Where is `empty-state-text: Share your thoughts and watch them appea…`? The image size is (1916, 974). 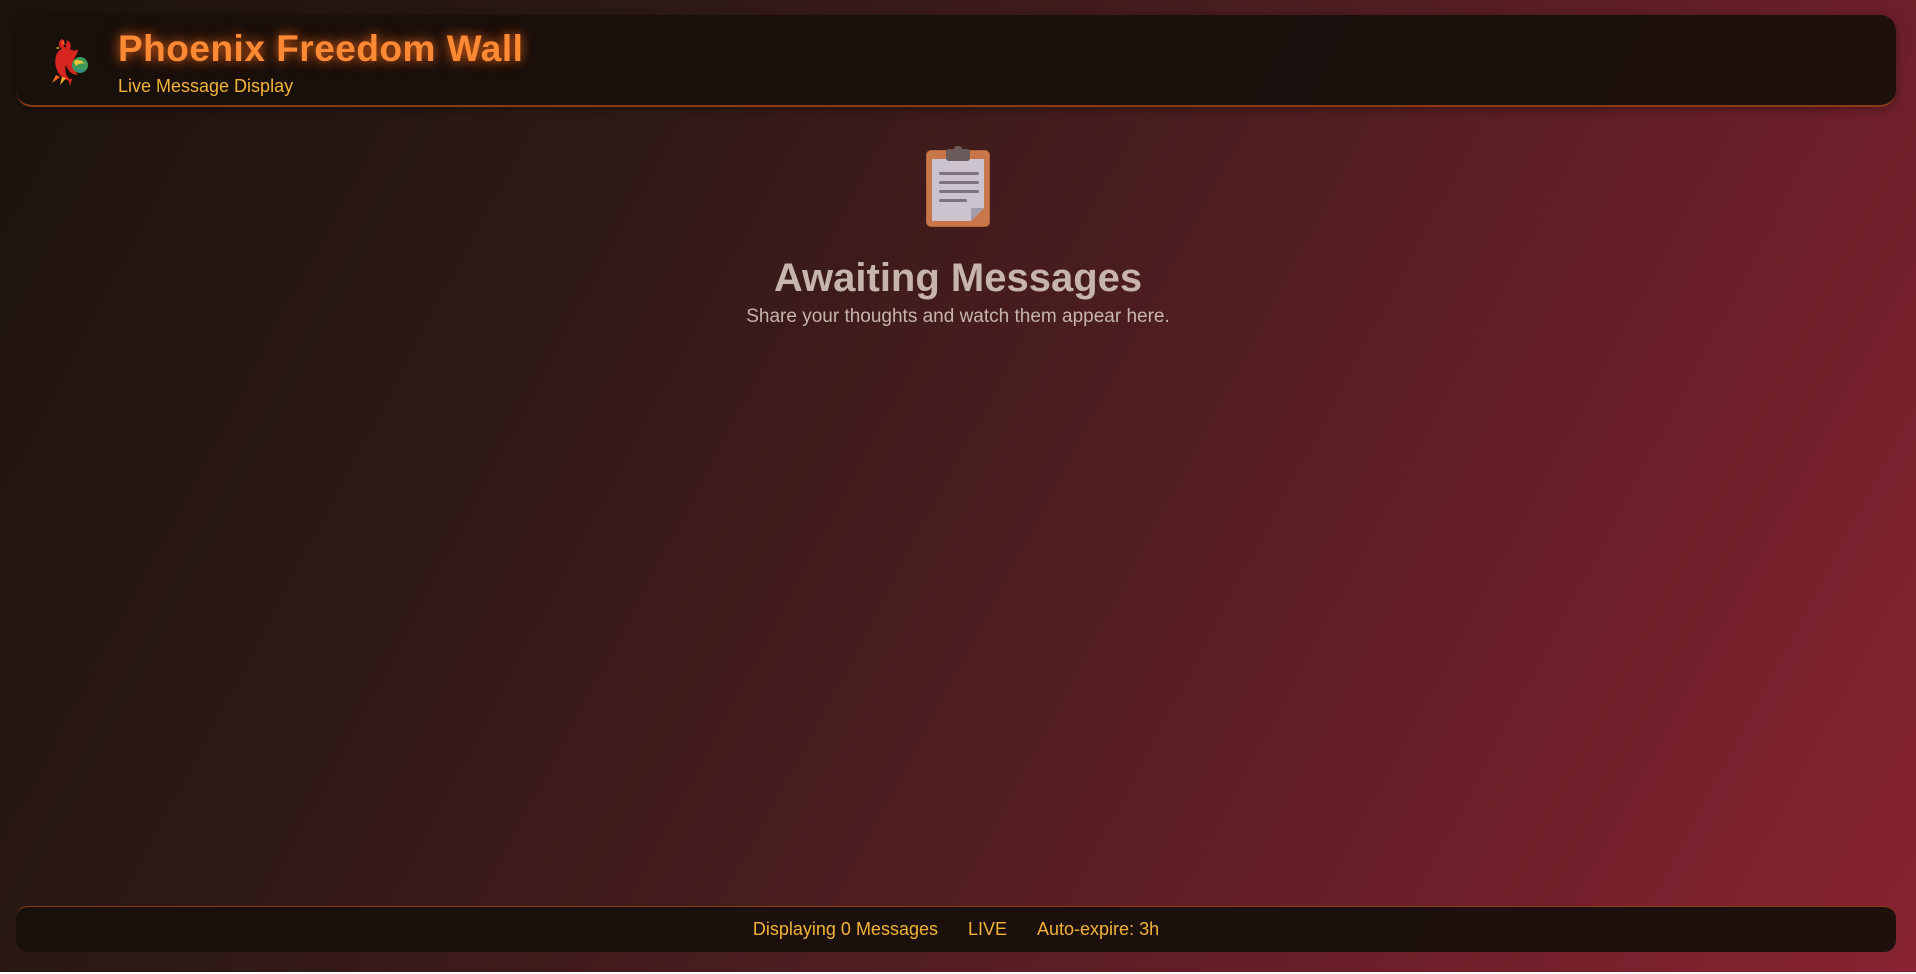 empty-state-text: Share your thoughts and watch them appea… is located at coordinates (958, 316).